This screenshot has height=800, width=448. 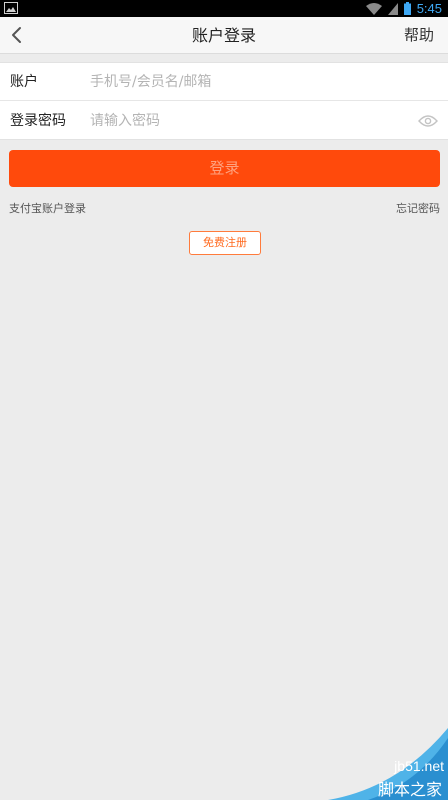 What do you see at coordinates (24, 82) in the screenshot?
I see `account-label: 账户` at bounding box center [24, 82].